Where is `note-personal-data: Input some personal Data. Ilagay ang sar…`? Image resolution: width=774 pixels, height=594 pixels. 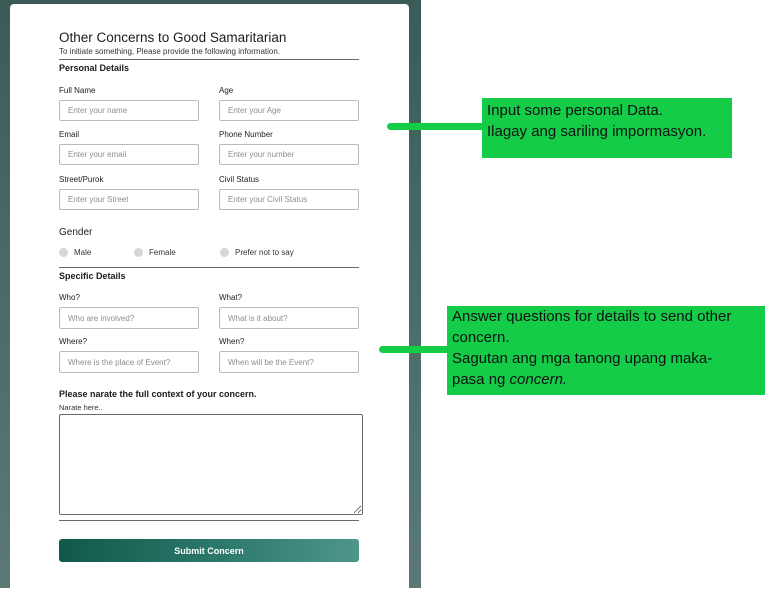 note-personal-data: Input some personal Data. Ilagay ang sar… is located at coordinates (607, 128).